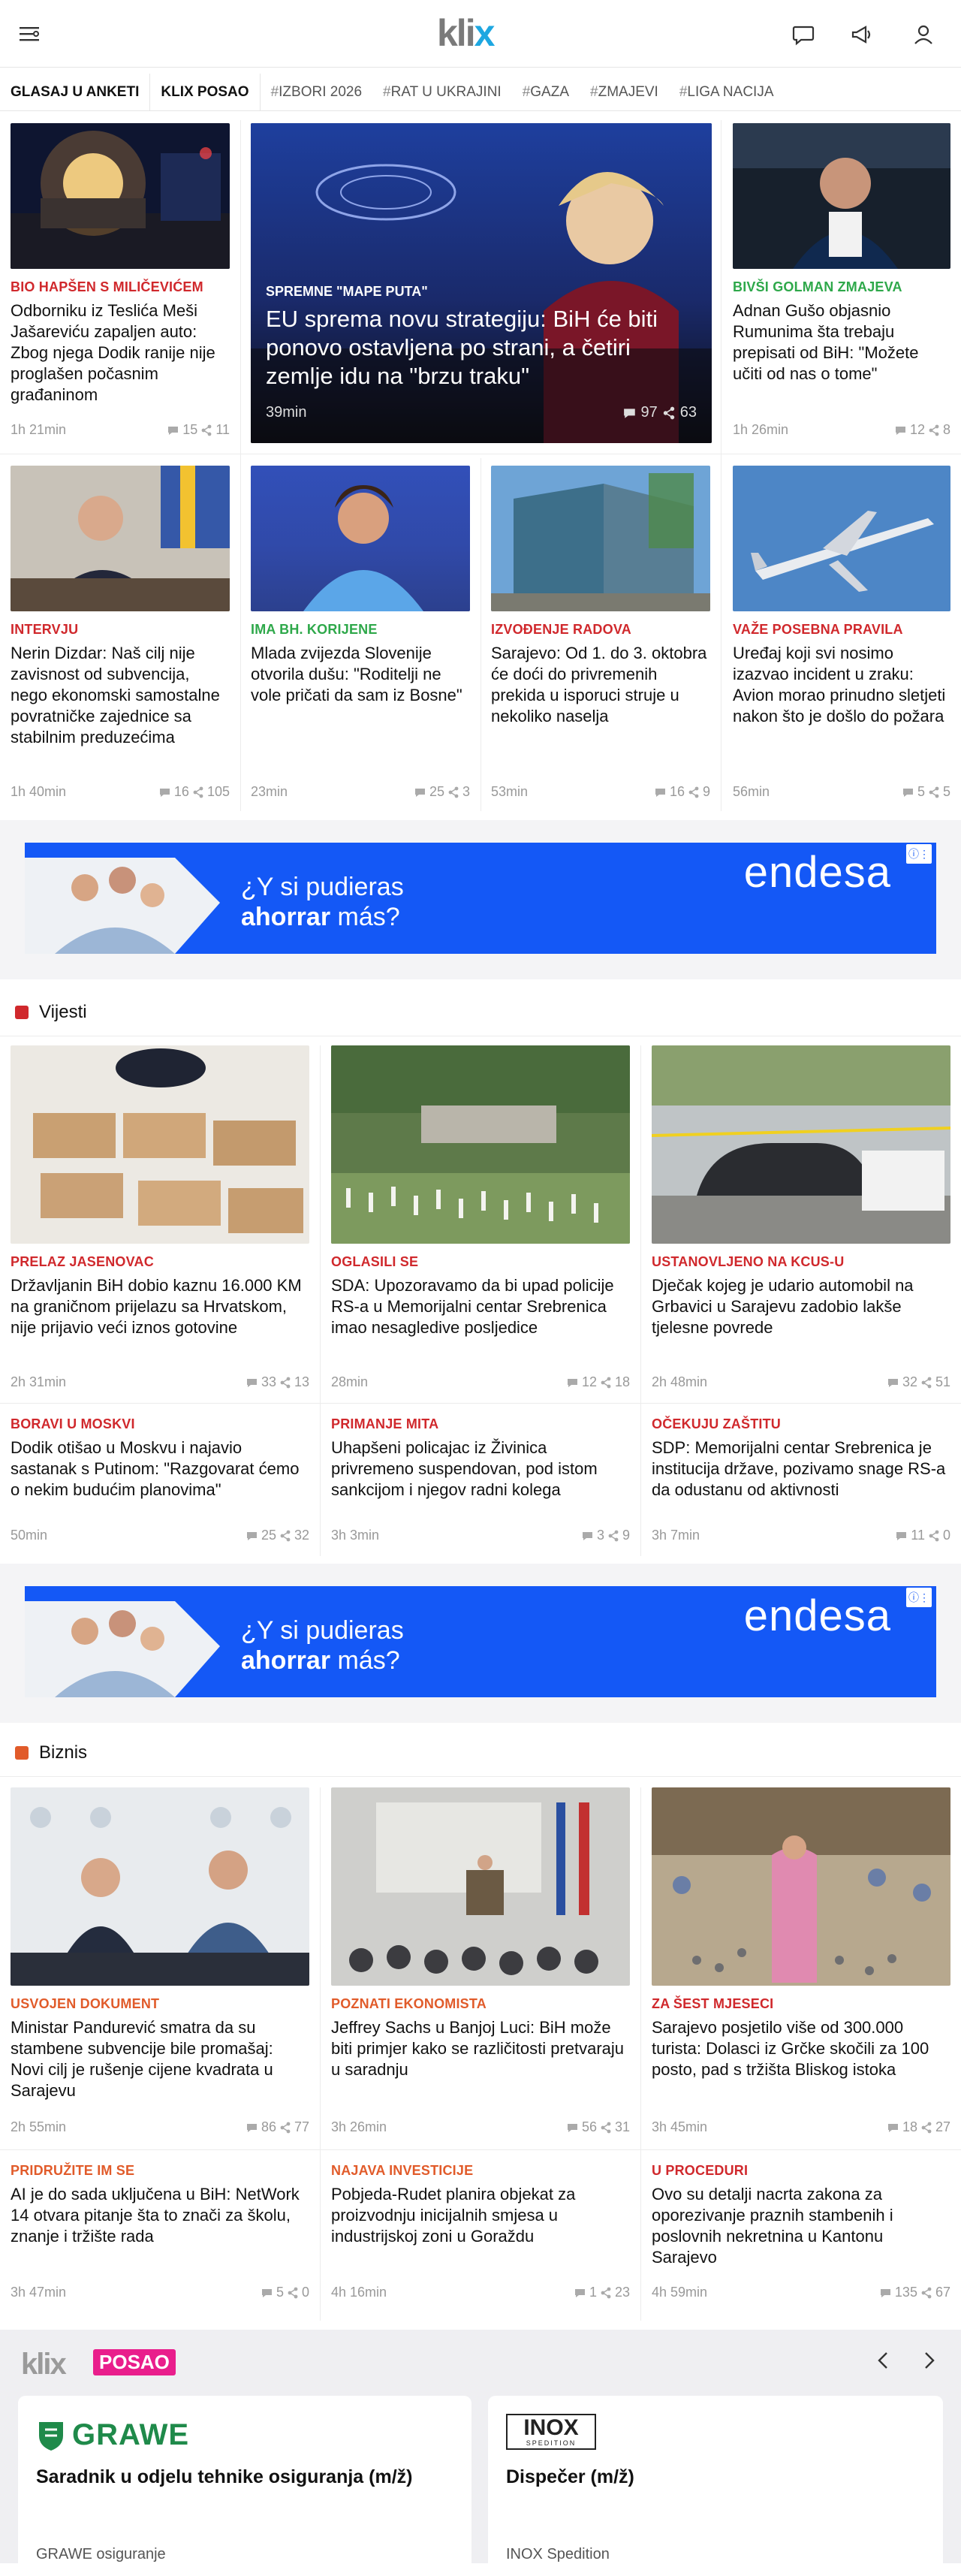 The image size is (961, 2576). I want to click on section-vijesti-header: Vijesti, so click(480, 1012).